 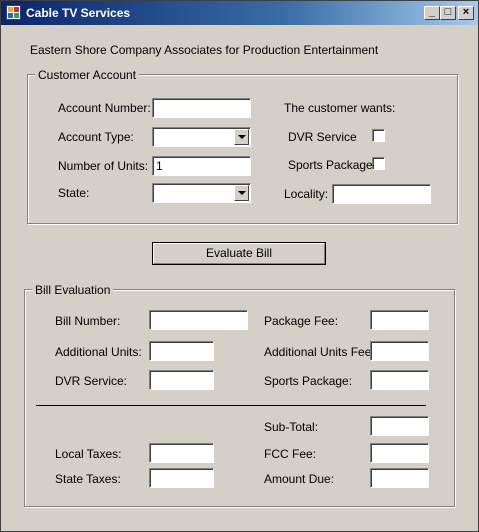 What do you see at coordinates (104, 108) in the screenshot?
I see `account-number-label: Account Number:` at bounding box center [104, 108].